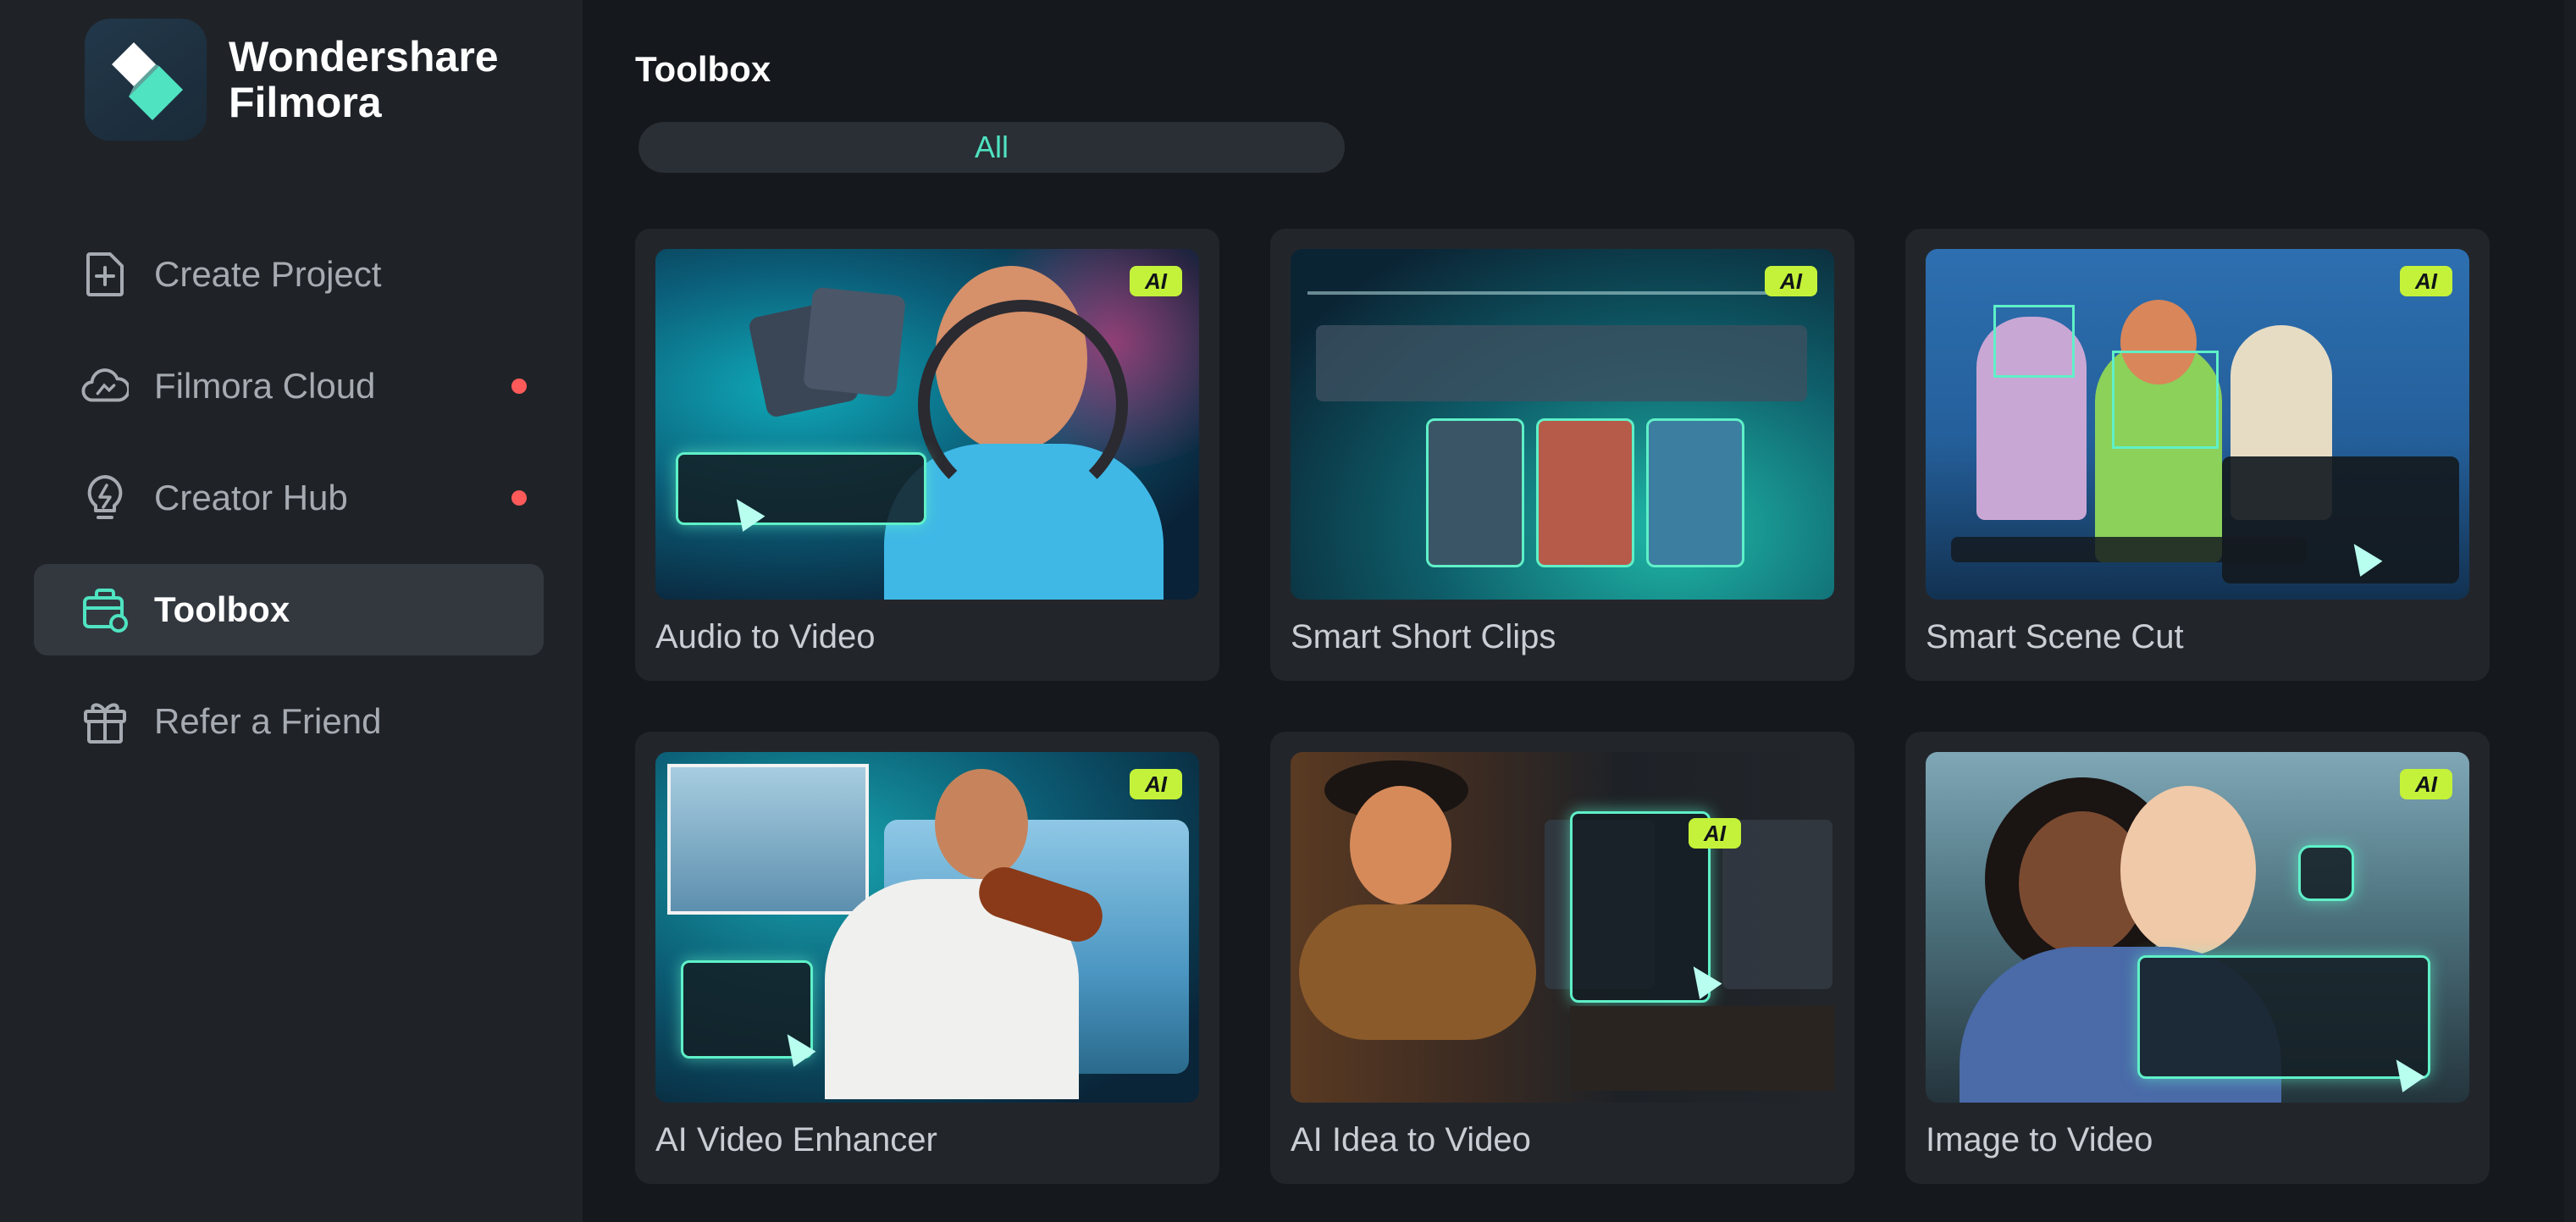 This screenshot has width=2576, height=1222. What do you see at coordinates (305, 102) in the screenshot?
I see `brand-line-2: Filmora` at bounding box center [305, 102].